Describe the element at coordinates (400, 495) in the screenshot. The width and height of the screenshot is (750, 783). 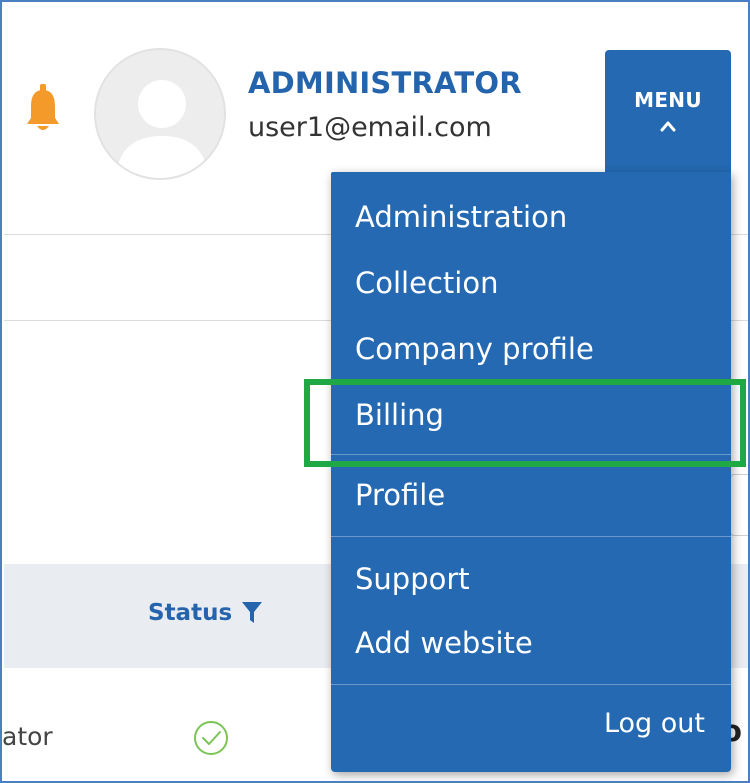
I see `menu-item-profile: Profile` at that location.